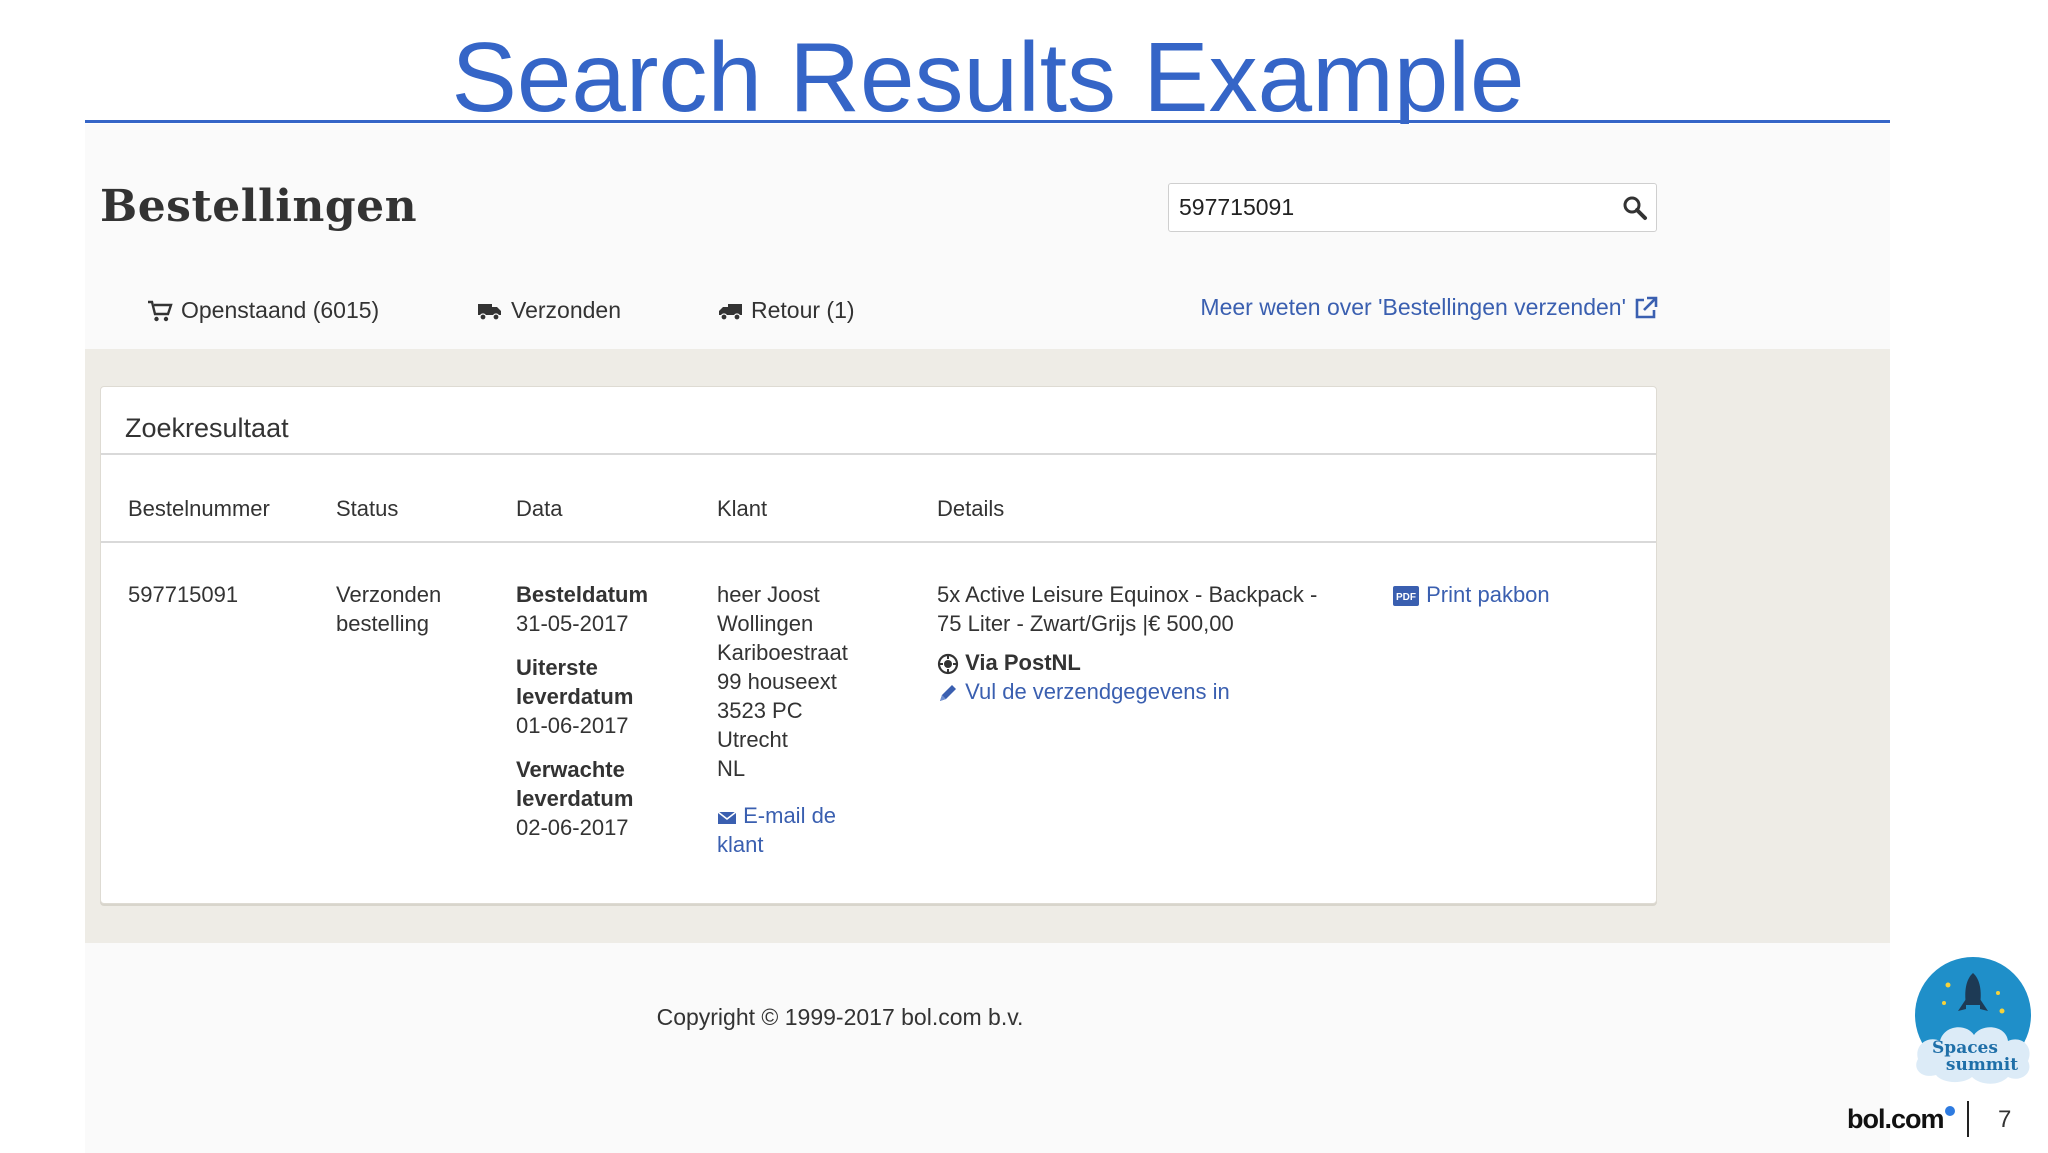  What do you see at coordinates (803, 310) in the screenshot?
I see `tab-label: Retour (1)` at bounding box center [803, 310].